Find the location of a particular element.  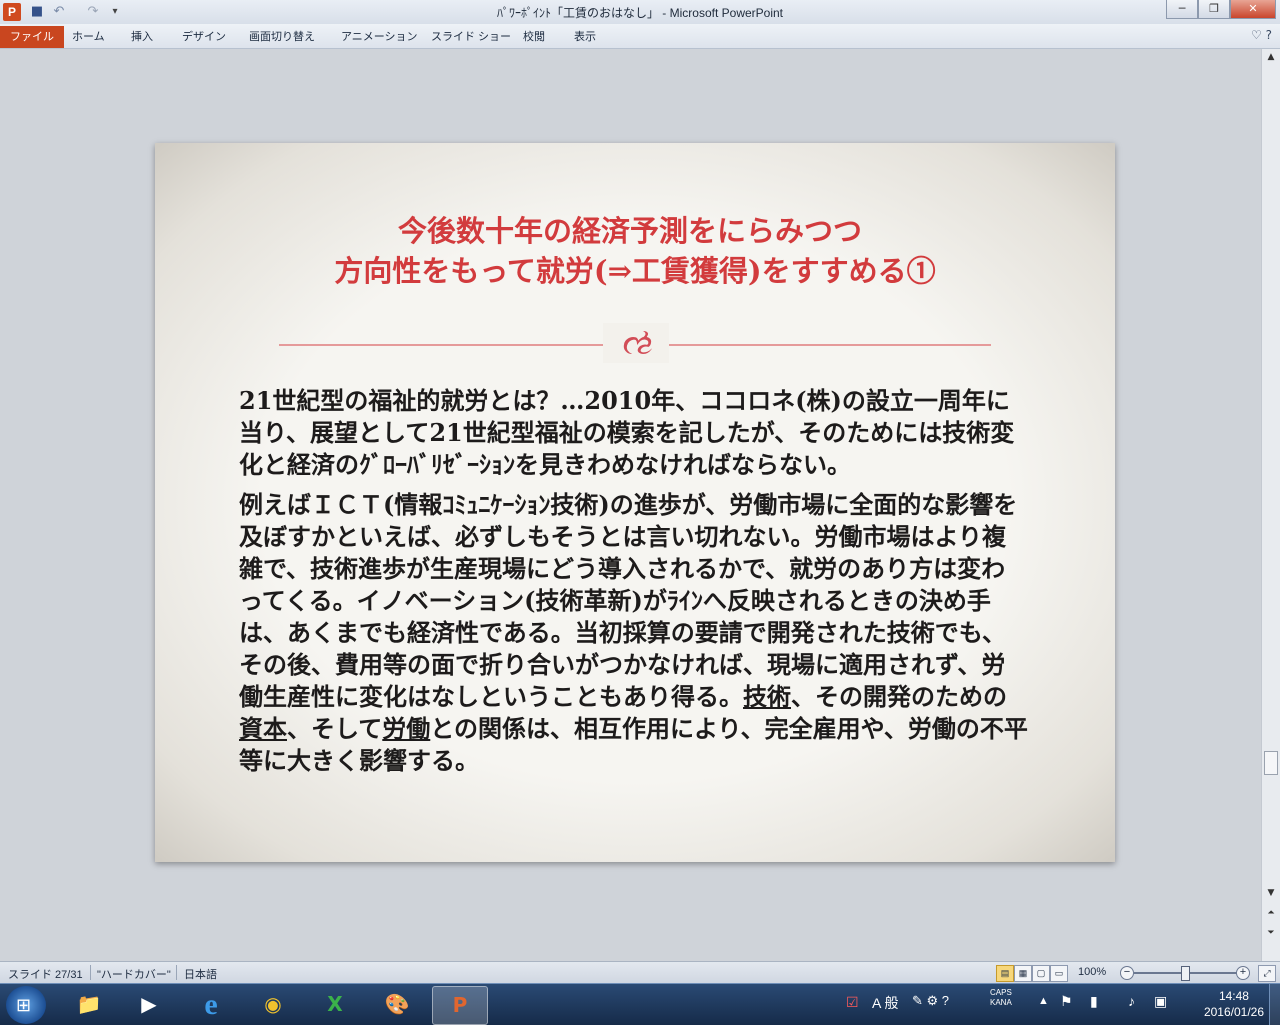

tab-file: ファイル is located at coordinates (32, 37).